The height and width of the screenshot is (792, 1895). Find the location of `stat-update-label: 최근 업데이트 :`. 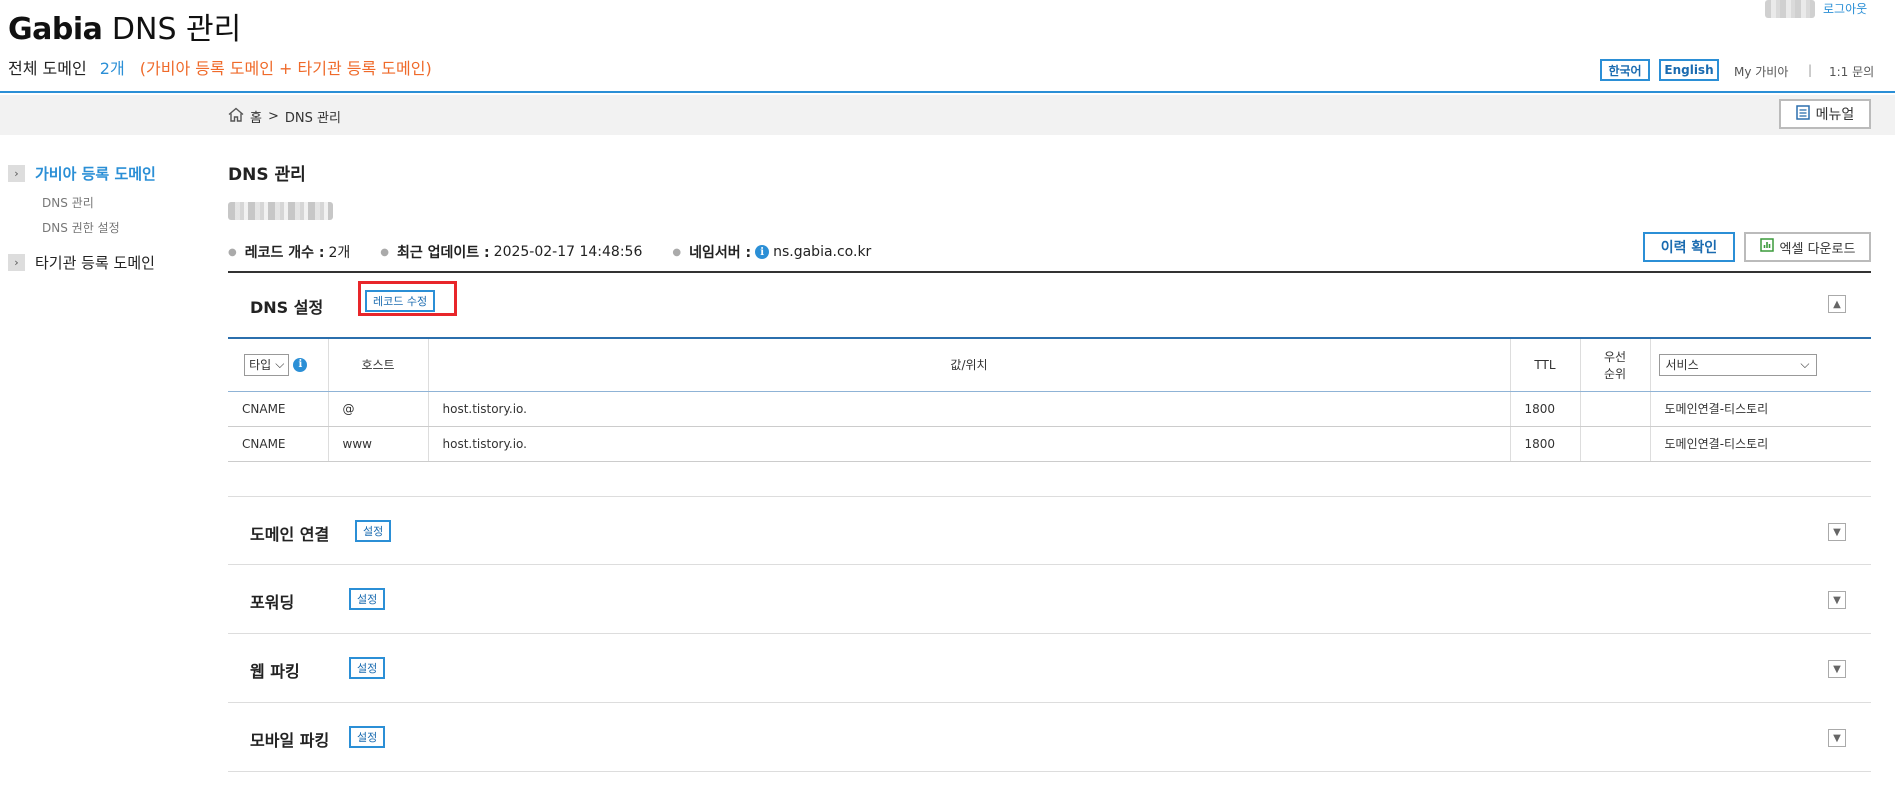

stat-update-label: 최근 업데이트 : is located at coordinates (443, 253).